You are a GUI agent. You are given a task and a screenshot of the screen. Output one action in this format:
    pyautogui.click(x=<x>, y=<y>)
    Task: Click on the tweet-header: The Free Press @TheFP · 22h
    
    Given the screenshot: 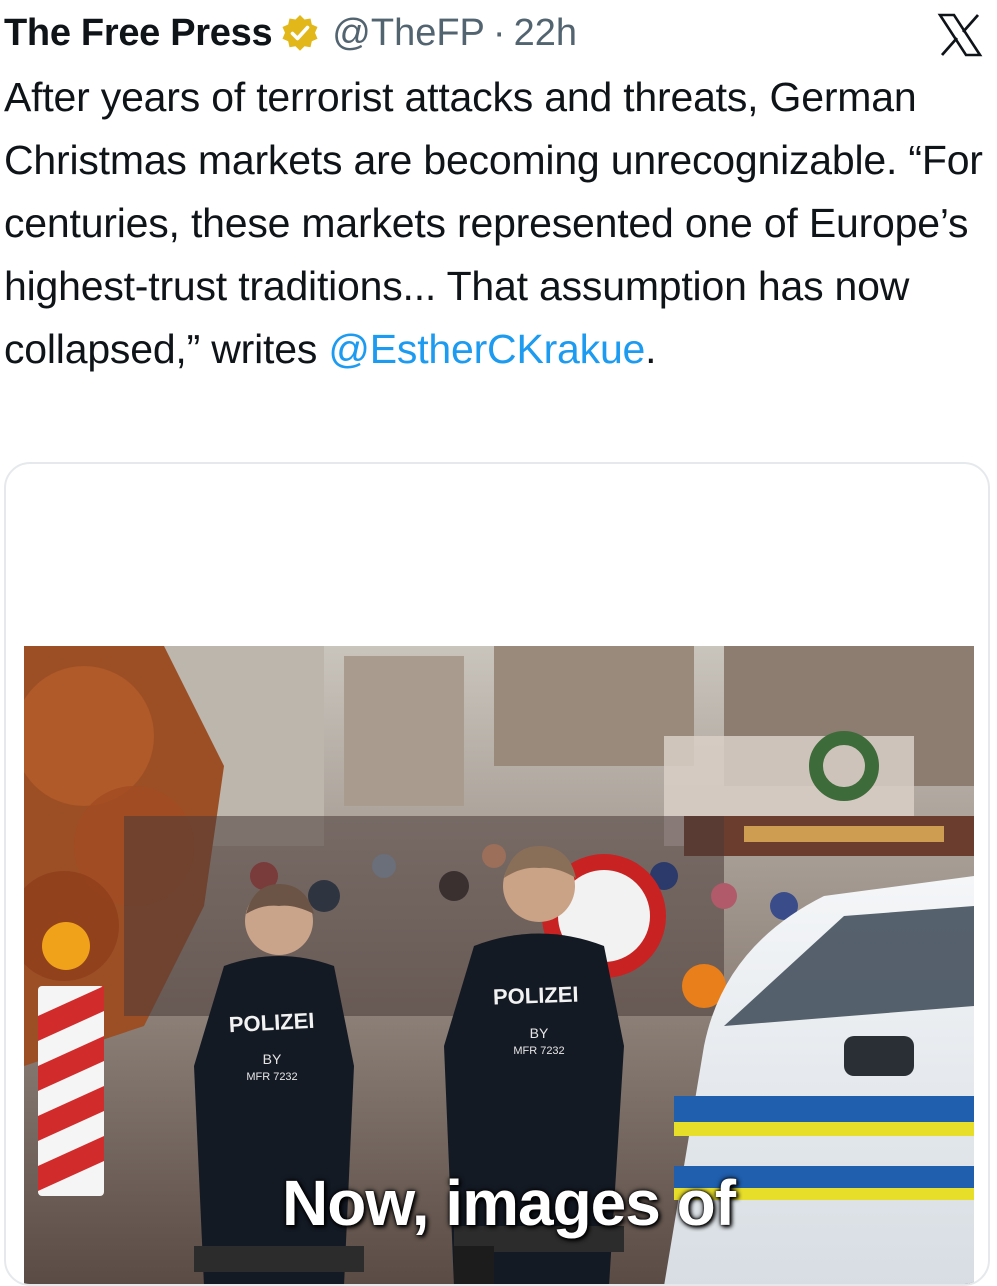 What is the action you would take?
    pyautogui.click(x=500, y=33)
    